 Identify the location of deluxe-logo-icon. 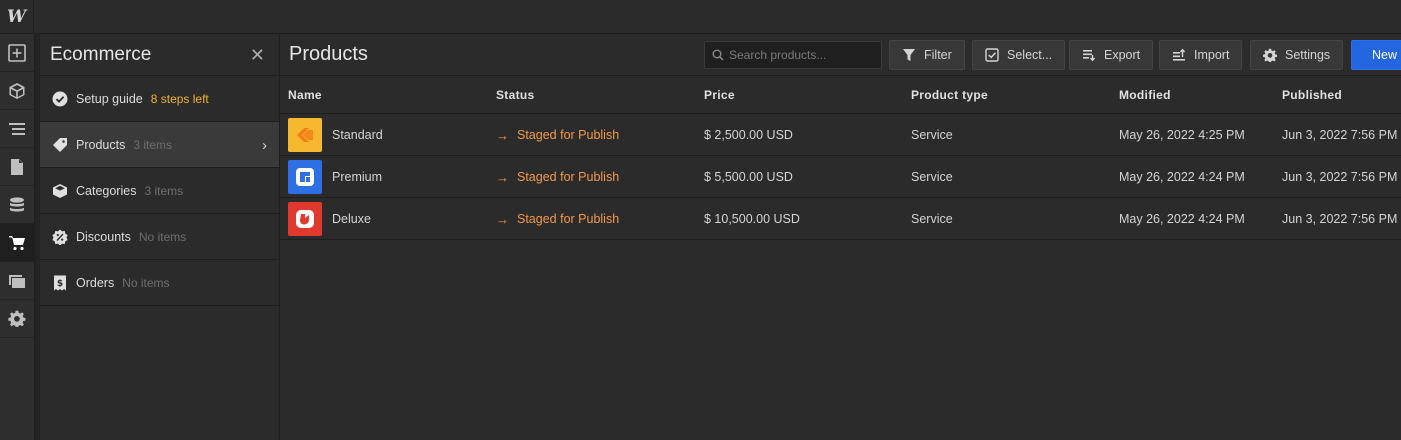
(305, 219).